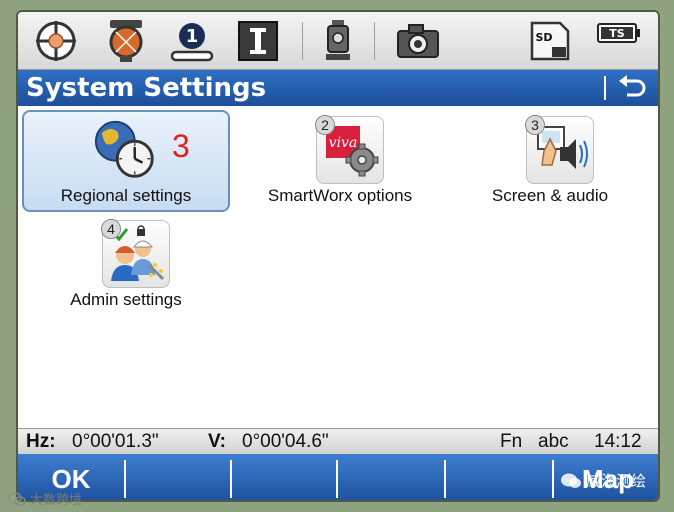 The image size is (674, 512). What do you see at coordinates (550, 195) in the screenshot?
I see `tile-label: Screen & audio` at bounding box center [550, 195].